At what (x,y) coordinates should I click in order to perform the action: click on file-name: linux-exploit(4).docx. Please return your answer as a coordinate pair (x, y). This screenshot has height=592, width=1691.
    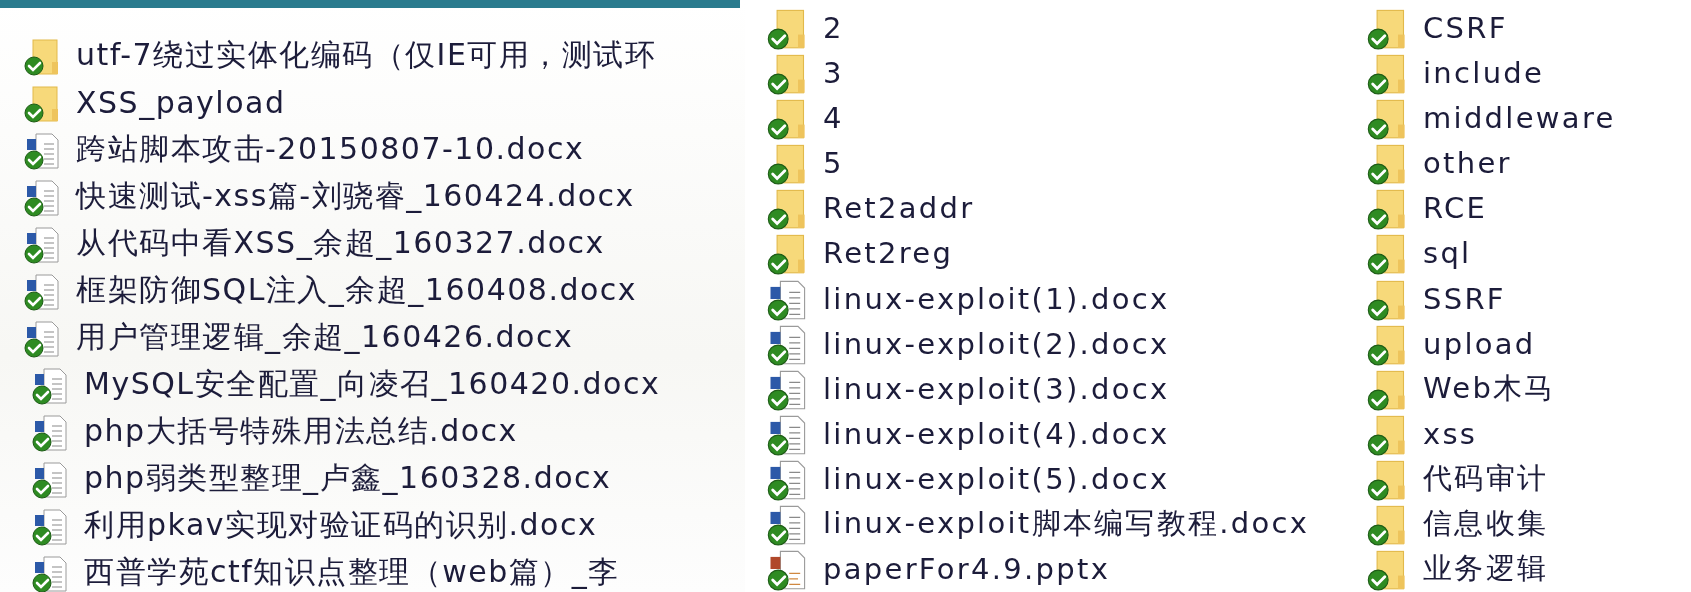
    Looking at the image, I should click on (996, 434).